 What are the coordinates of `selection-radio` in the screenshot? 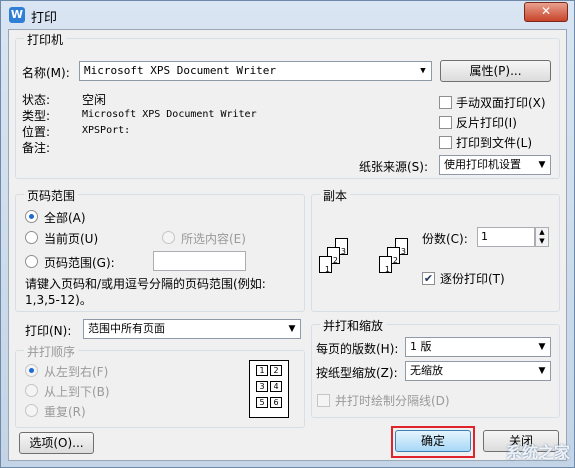 It's located at (168, 237).